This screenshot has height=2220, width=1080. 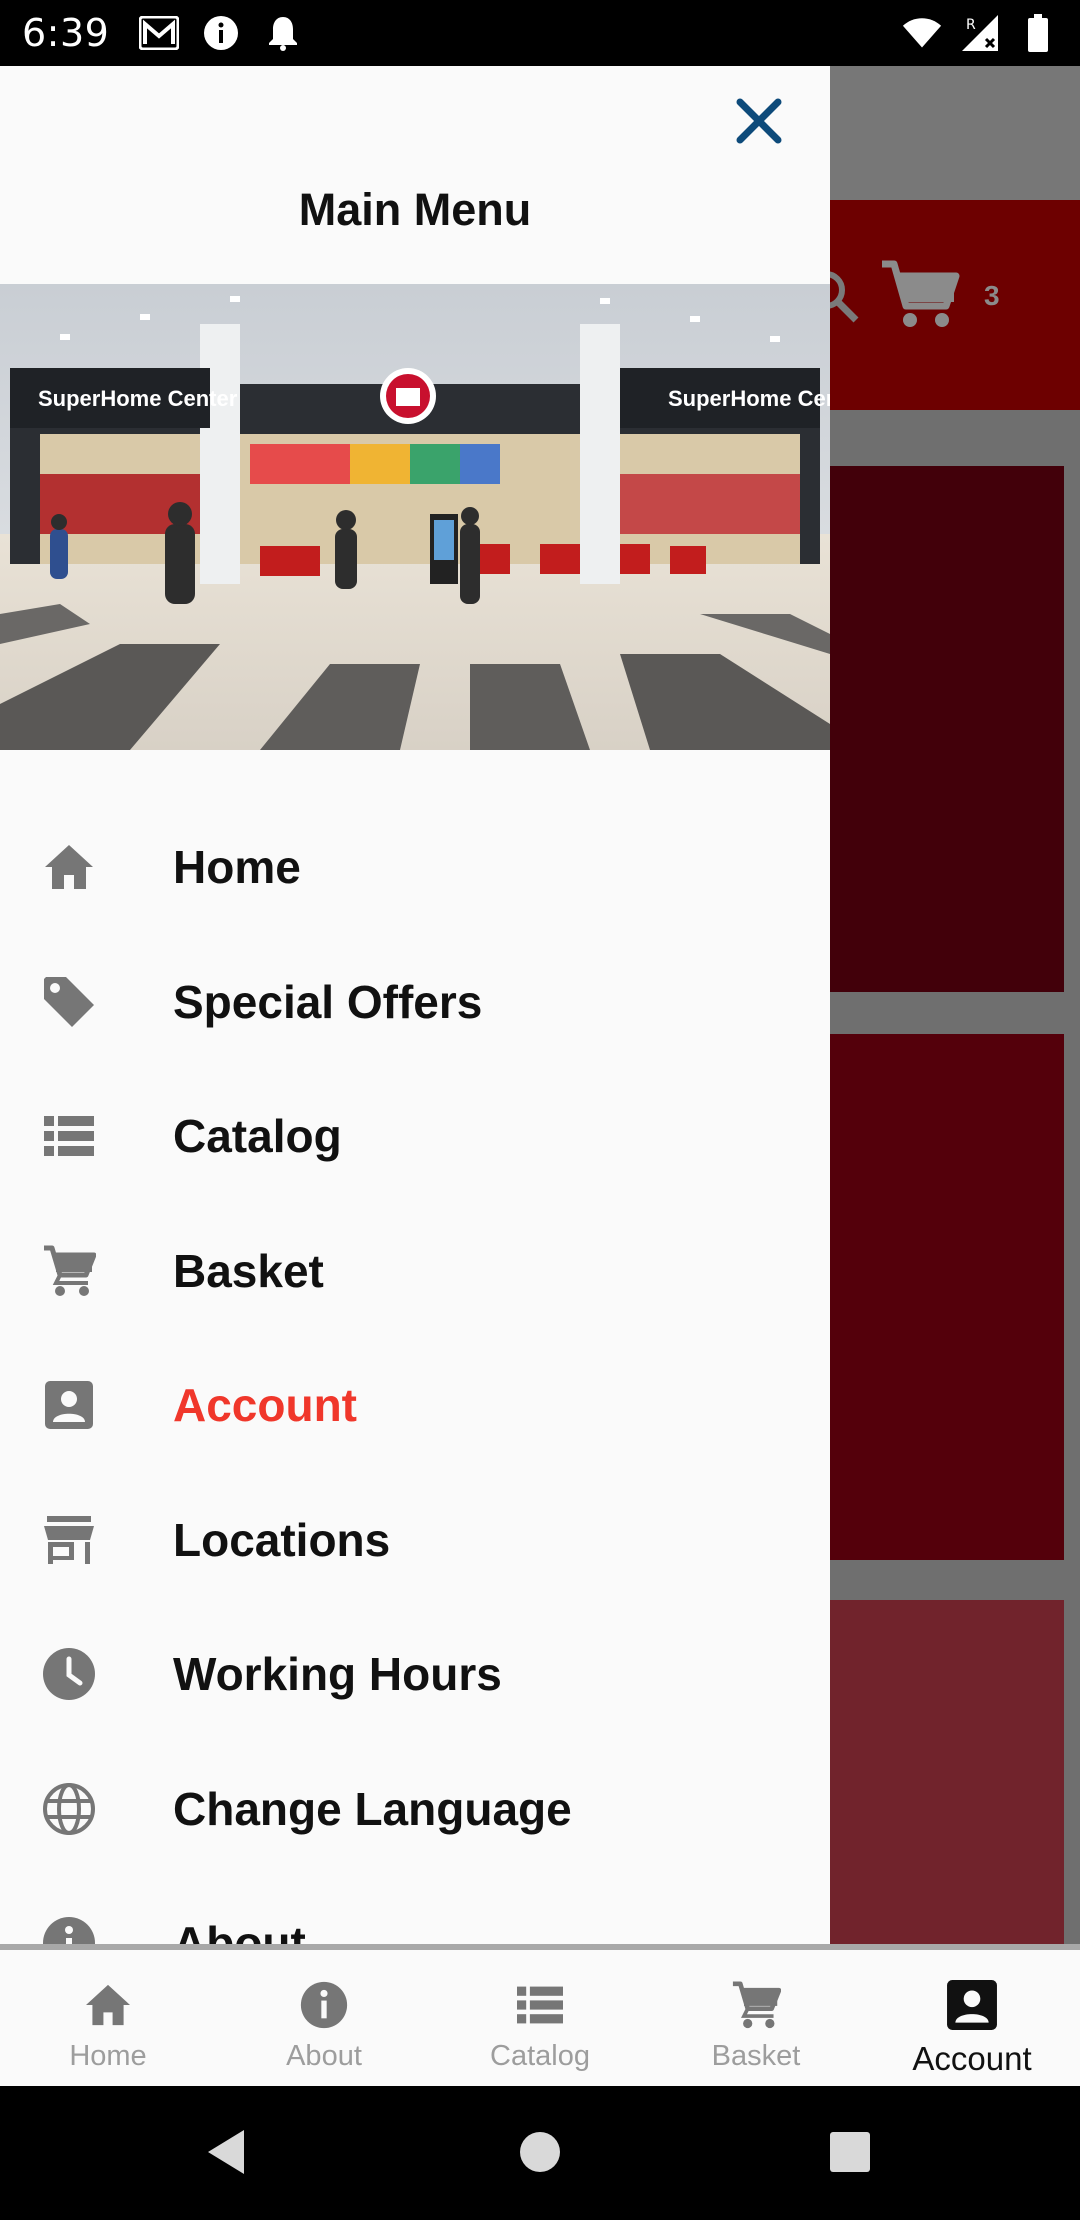 I want to click on back-icon, so click(x=226, y=2154).